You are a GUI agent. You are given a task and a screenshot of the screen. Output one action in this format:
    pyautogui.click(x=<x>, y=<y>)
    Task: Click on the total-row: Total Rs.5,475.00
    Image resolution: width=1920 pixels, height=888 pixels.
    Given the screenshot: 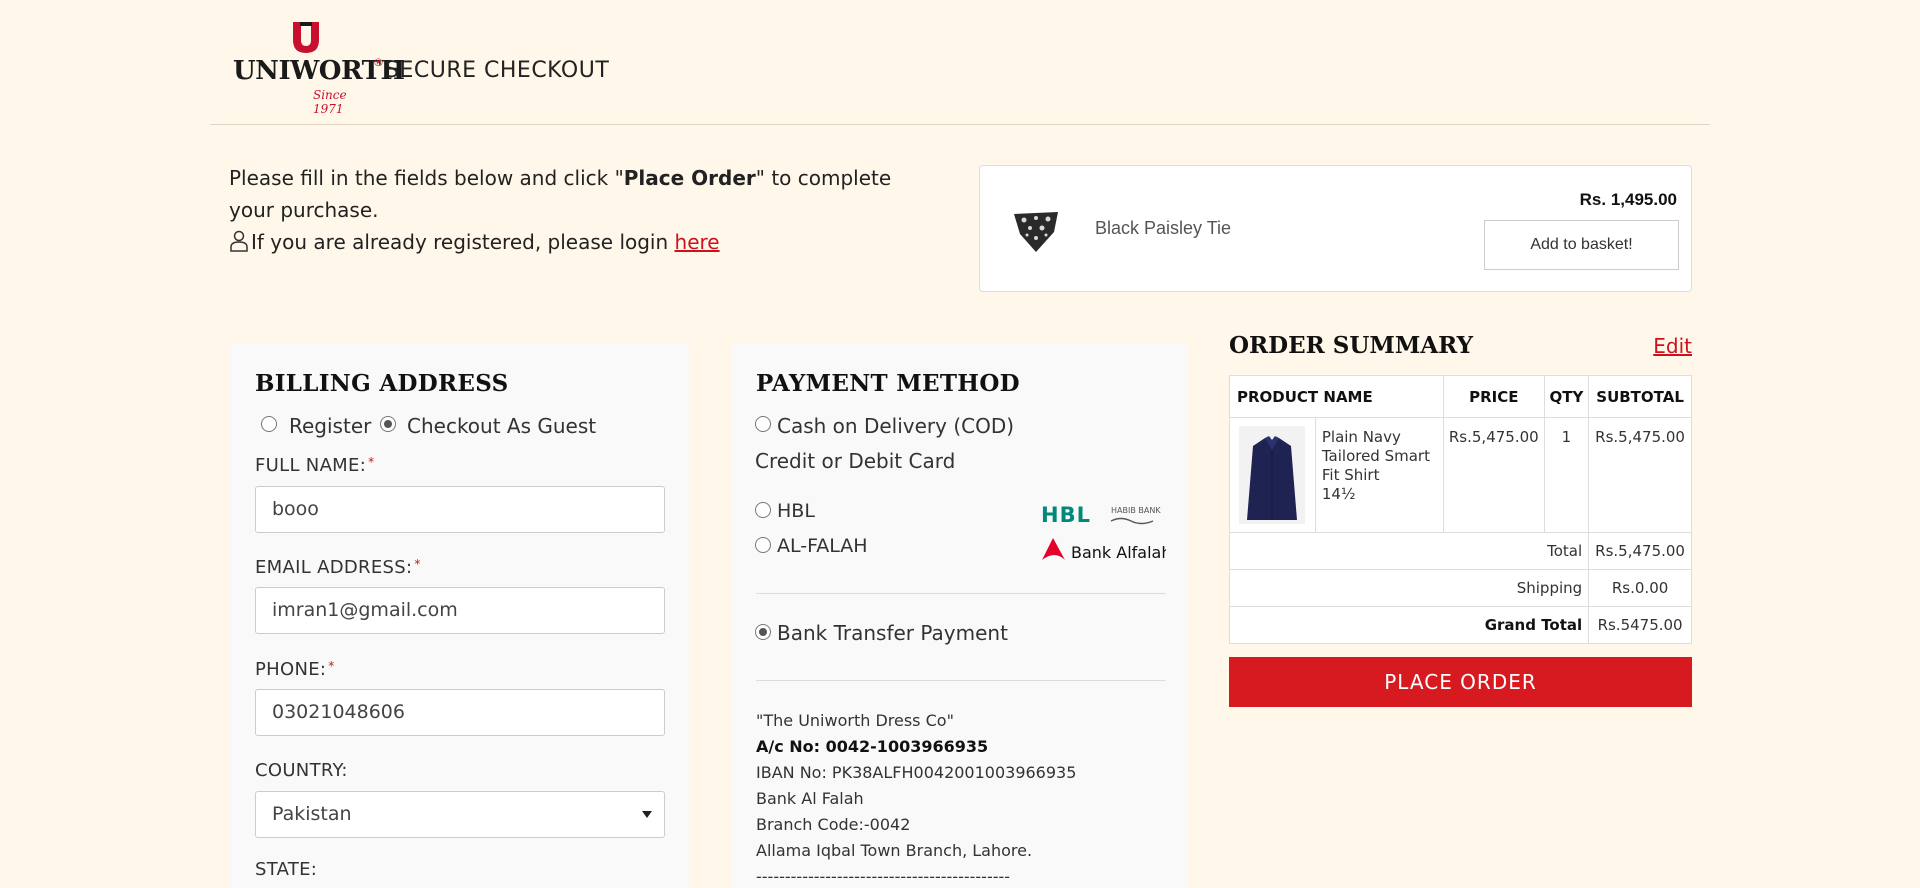 What is the action you would take?
    pyautogui.click(x=1460, y=551)
    